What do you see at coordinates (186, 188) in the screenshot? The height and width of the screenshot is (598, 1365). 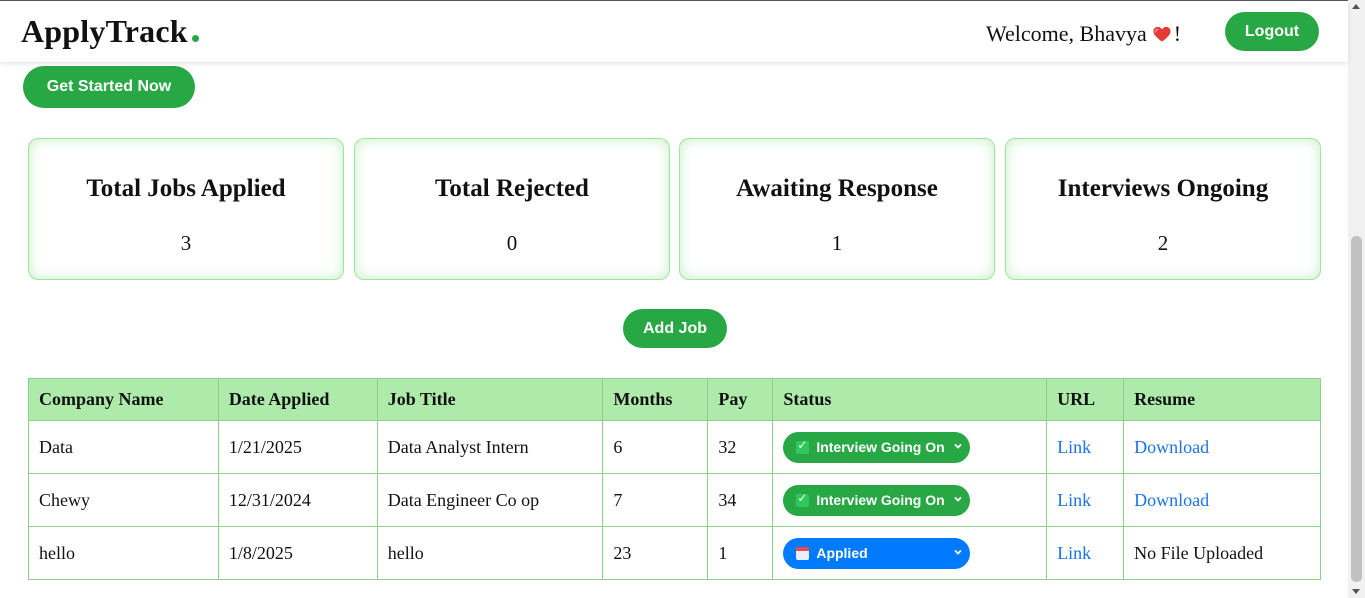 I see `stat-title: Total Jobs Applied` at bounding box center [186, 188].